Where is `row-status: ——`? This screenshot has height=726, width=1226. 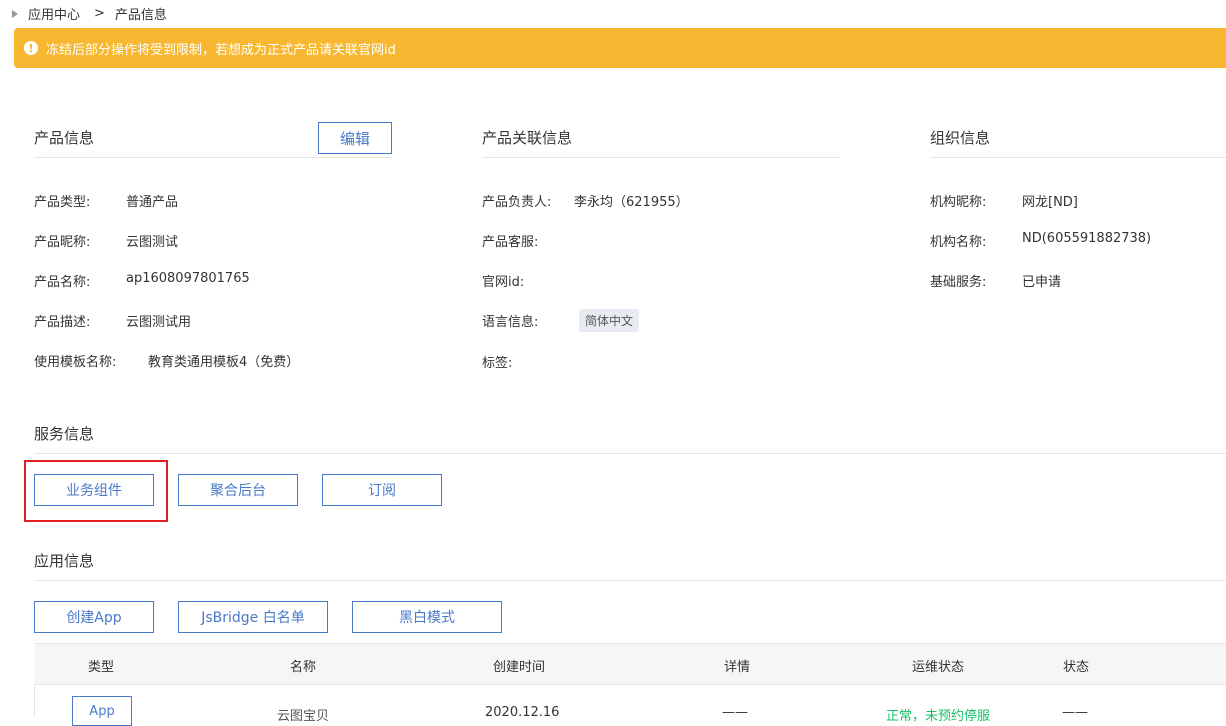 row-status: —— is located at coordinates (1075, 712).